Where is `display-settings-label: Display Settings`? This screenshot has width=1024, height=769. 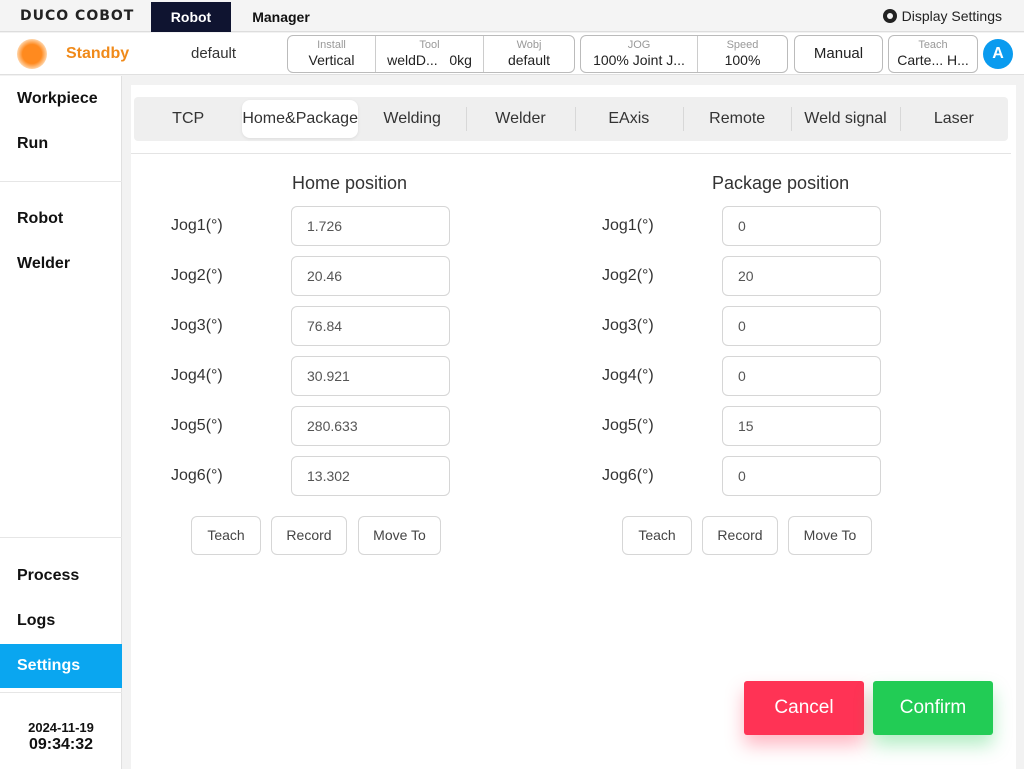
display-settings-label: Display Settings is located at coordinates (951, 16).